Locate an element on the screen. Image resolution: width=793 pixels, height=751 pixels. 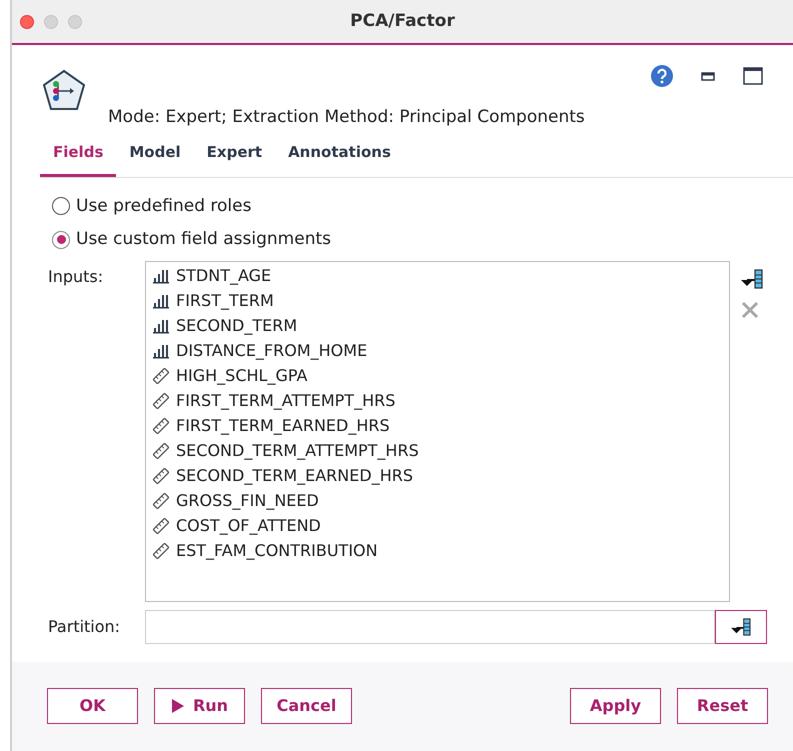
field-name: GROSS_FIN_NEED is located at coordinates (247, 501).